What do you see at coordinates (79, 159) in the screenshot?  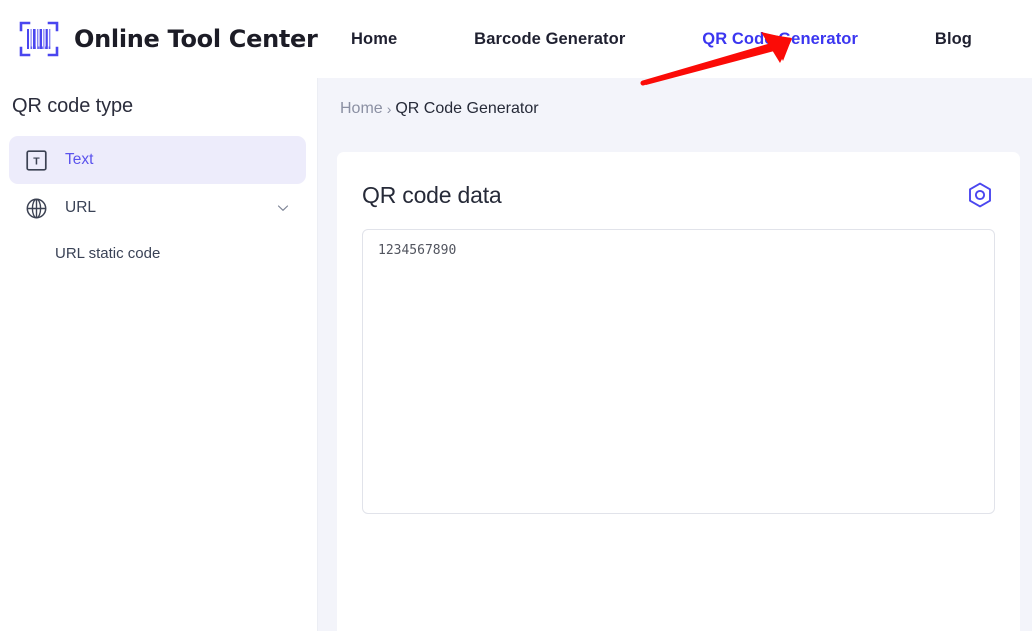 I see `sidebar-item-label-text: Text` at bounding box center [79, 159].